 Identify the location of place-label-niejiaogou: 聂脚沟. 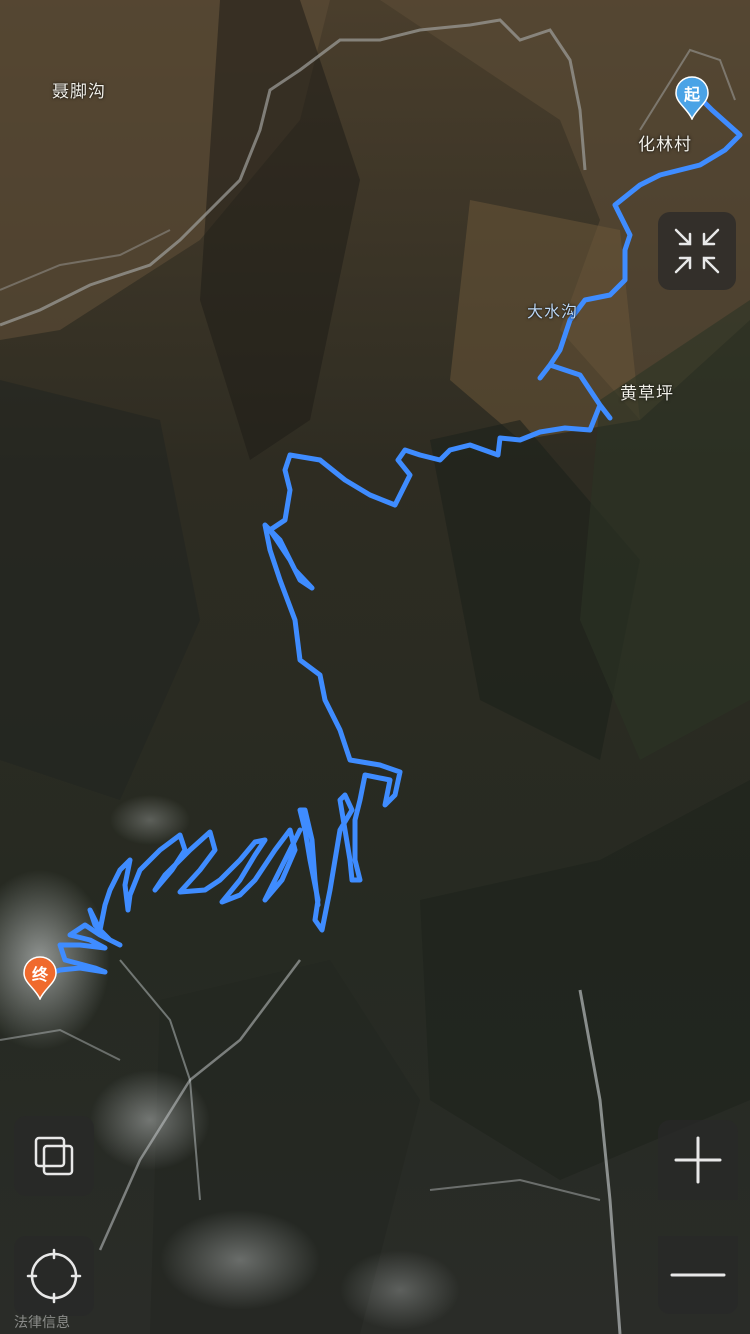
(79, 92).